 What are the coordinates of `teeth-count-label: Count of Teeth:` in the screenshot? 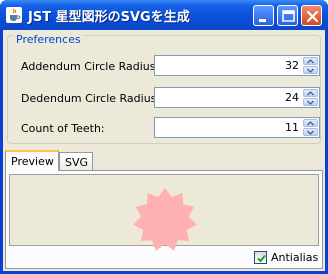 It's located at (63, 128).